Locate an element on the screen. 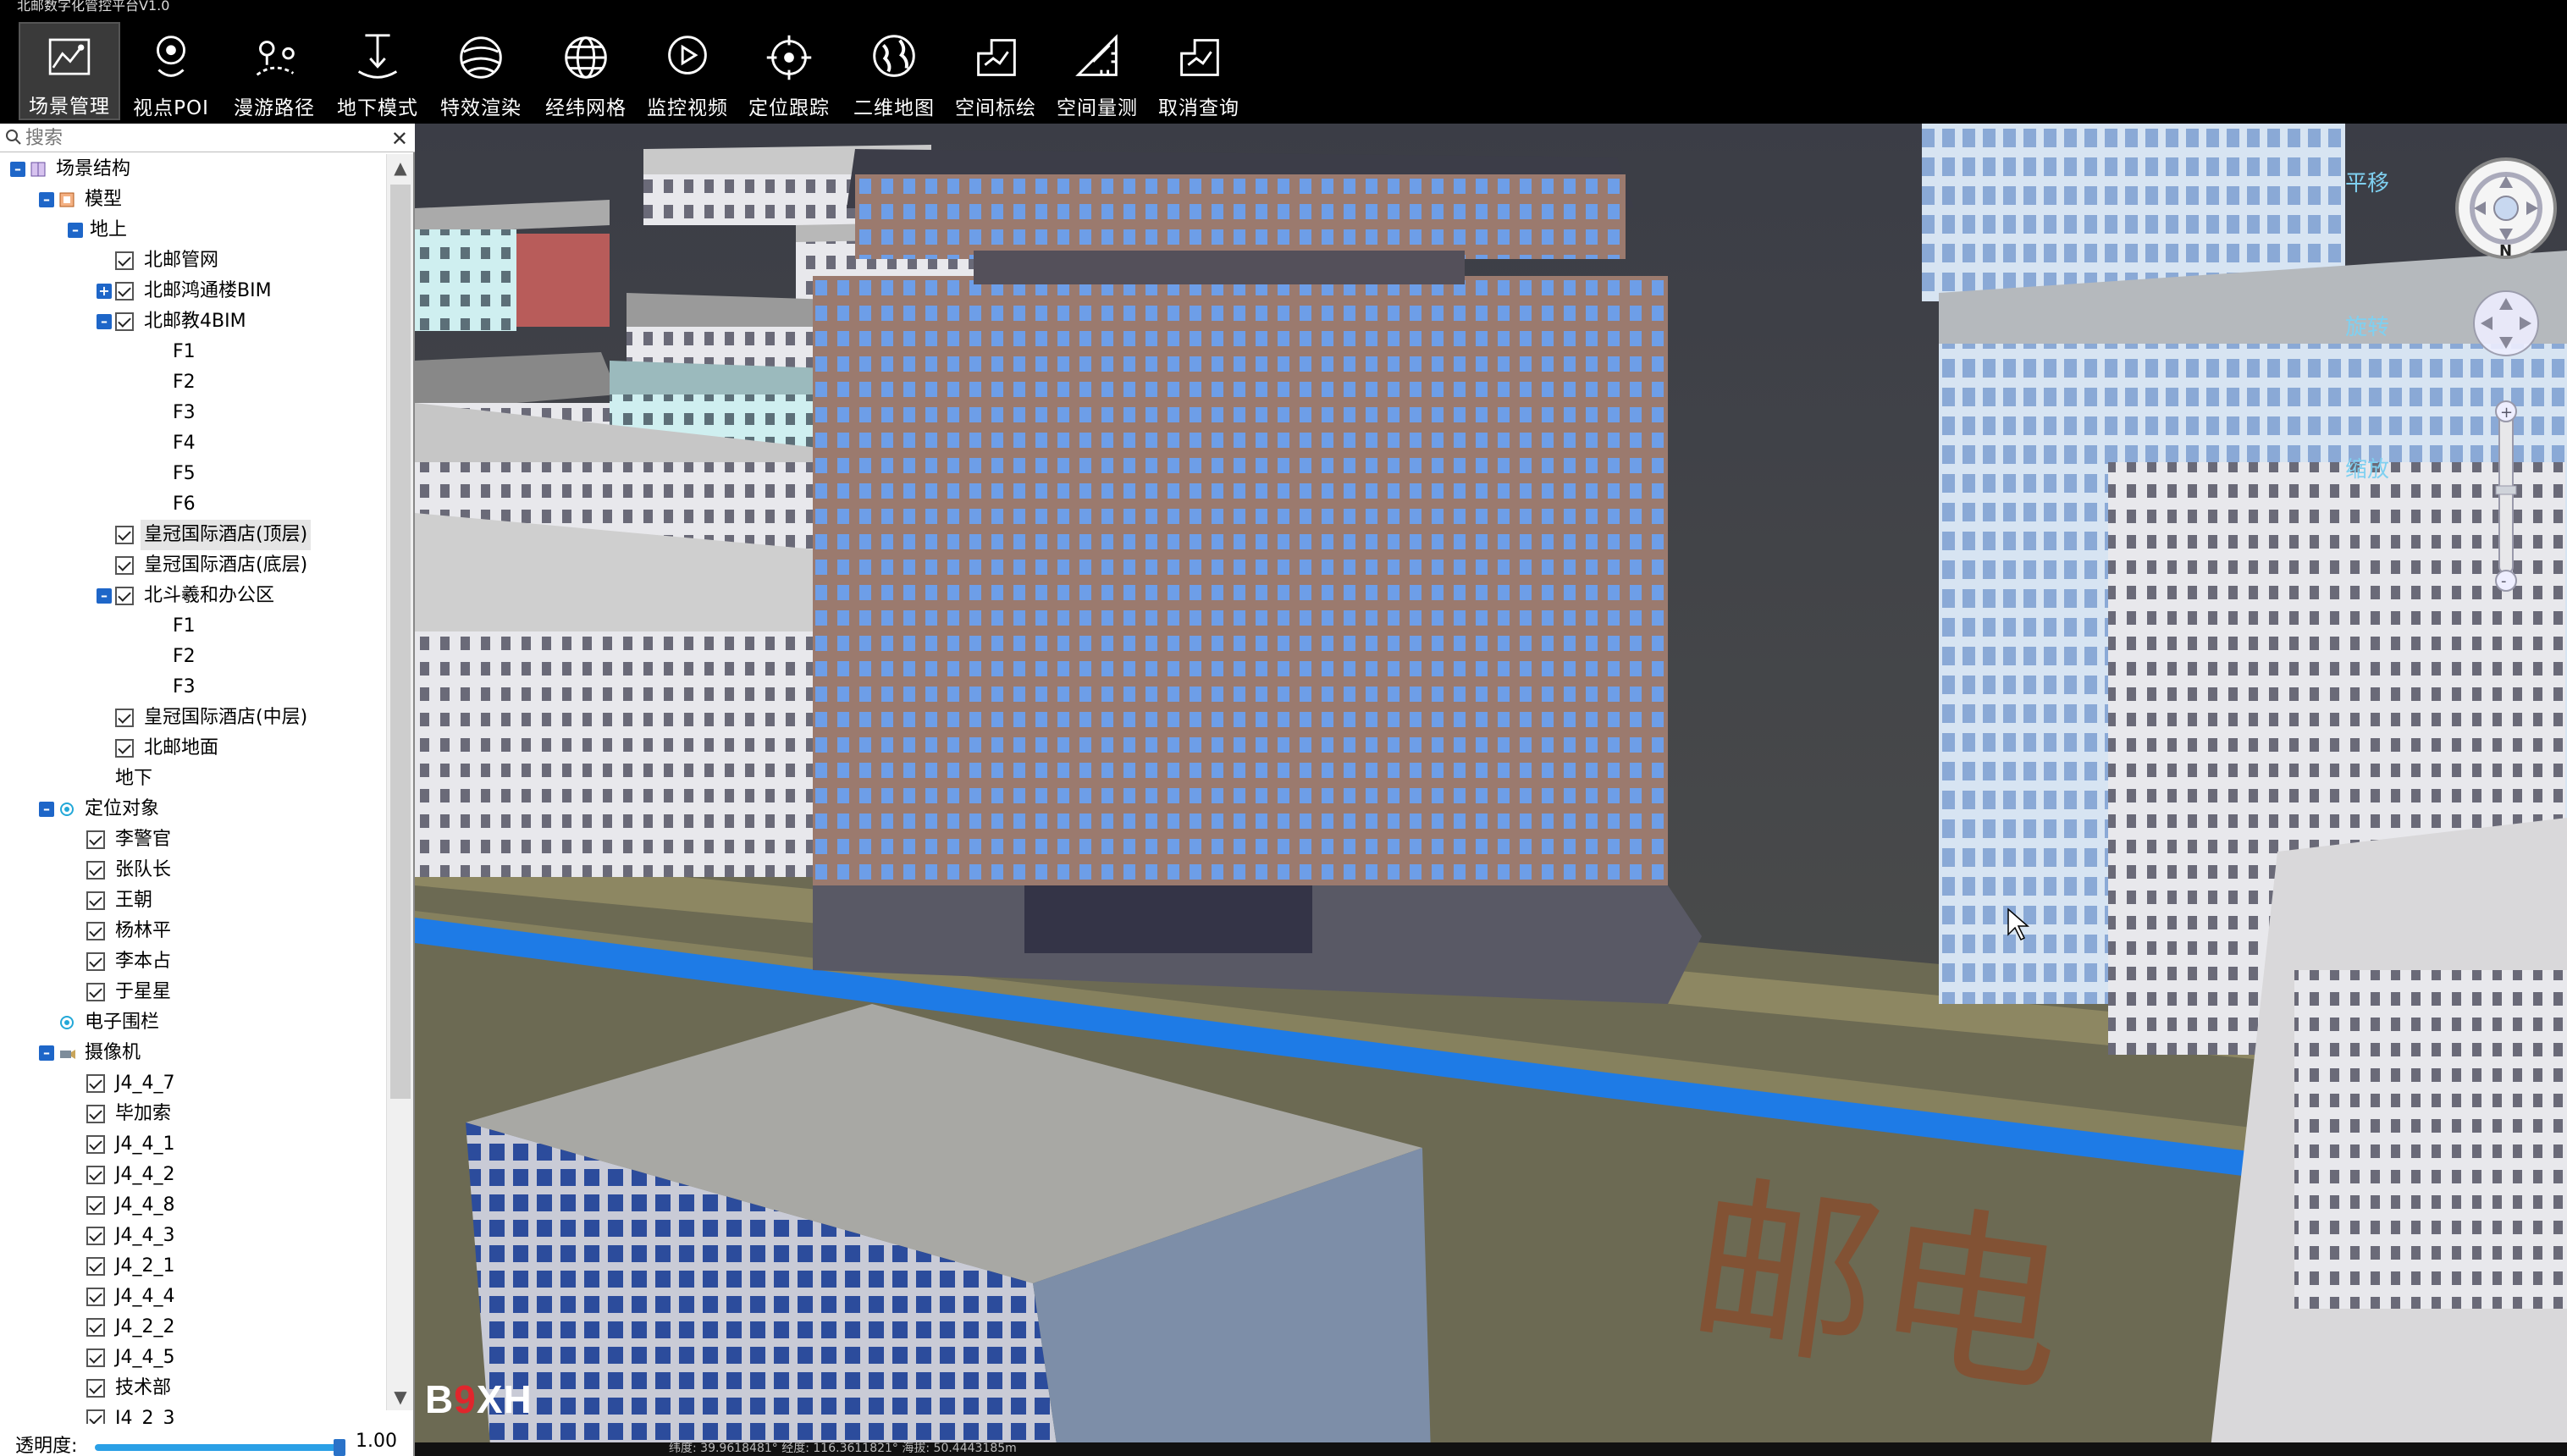 This screenshot has height=1456, width=2567. tree-node: 李本占 is located at coordinates (193, 962).